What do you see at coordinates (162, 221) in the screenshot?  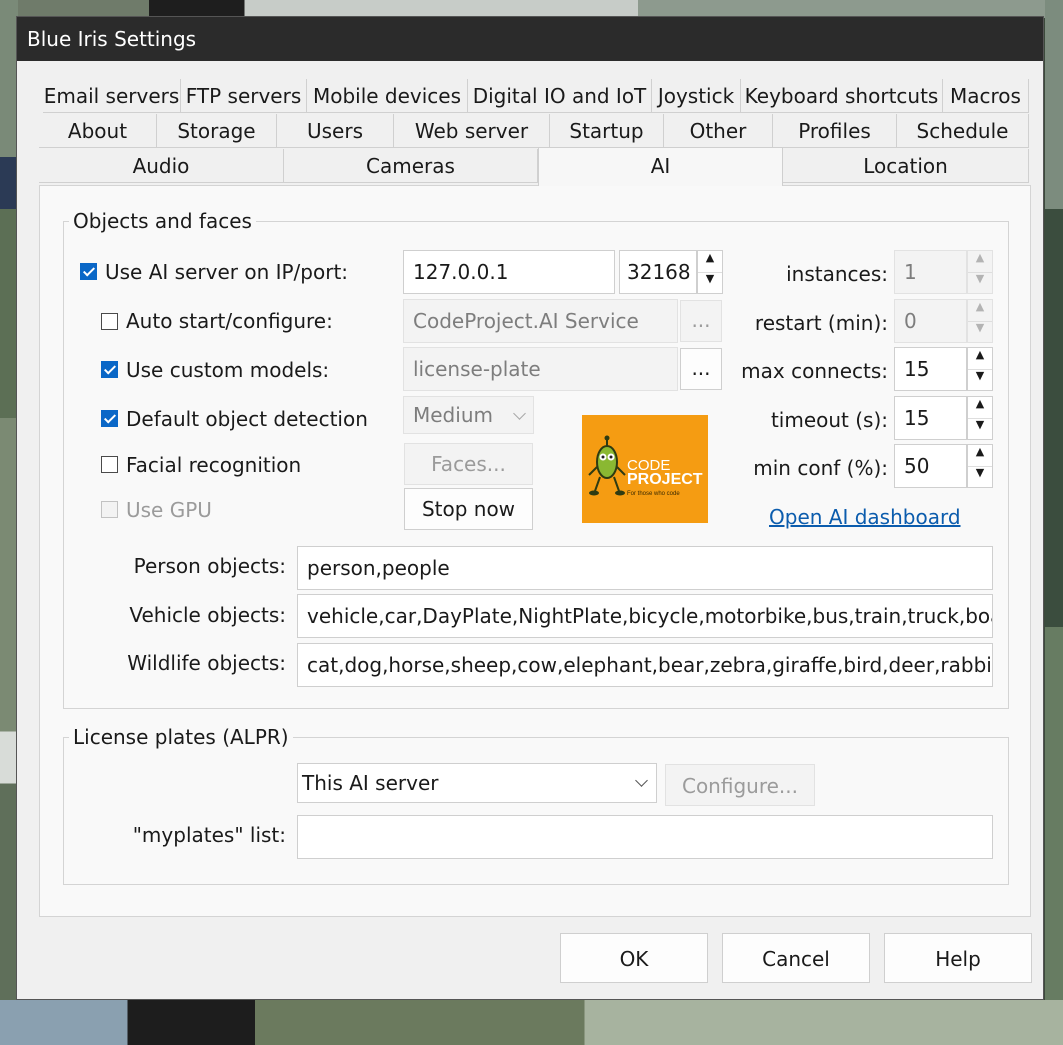 I see `objects-faces-title: Objects and faces` at bounding box center [162, 221].